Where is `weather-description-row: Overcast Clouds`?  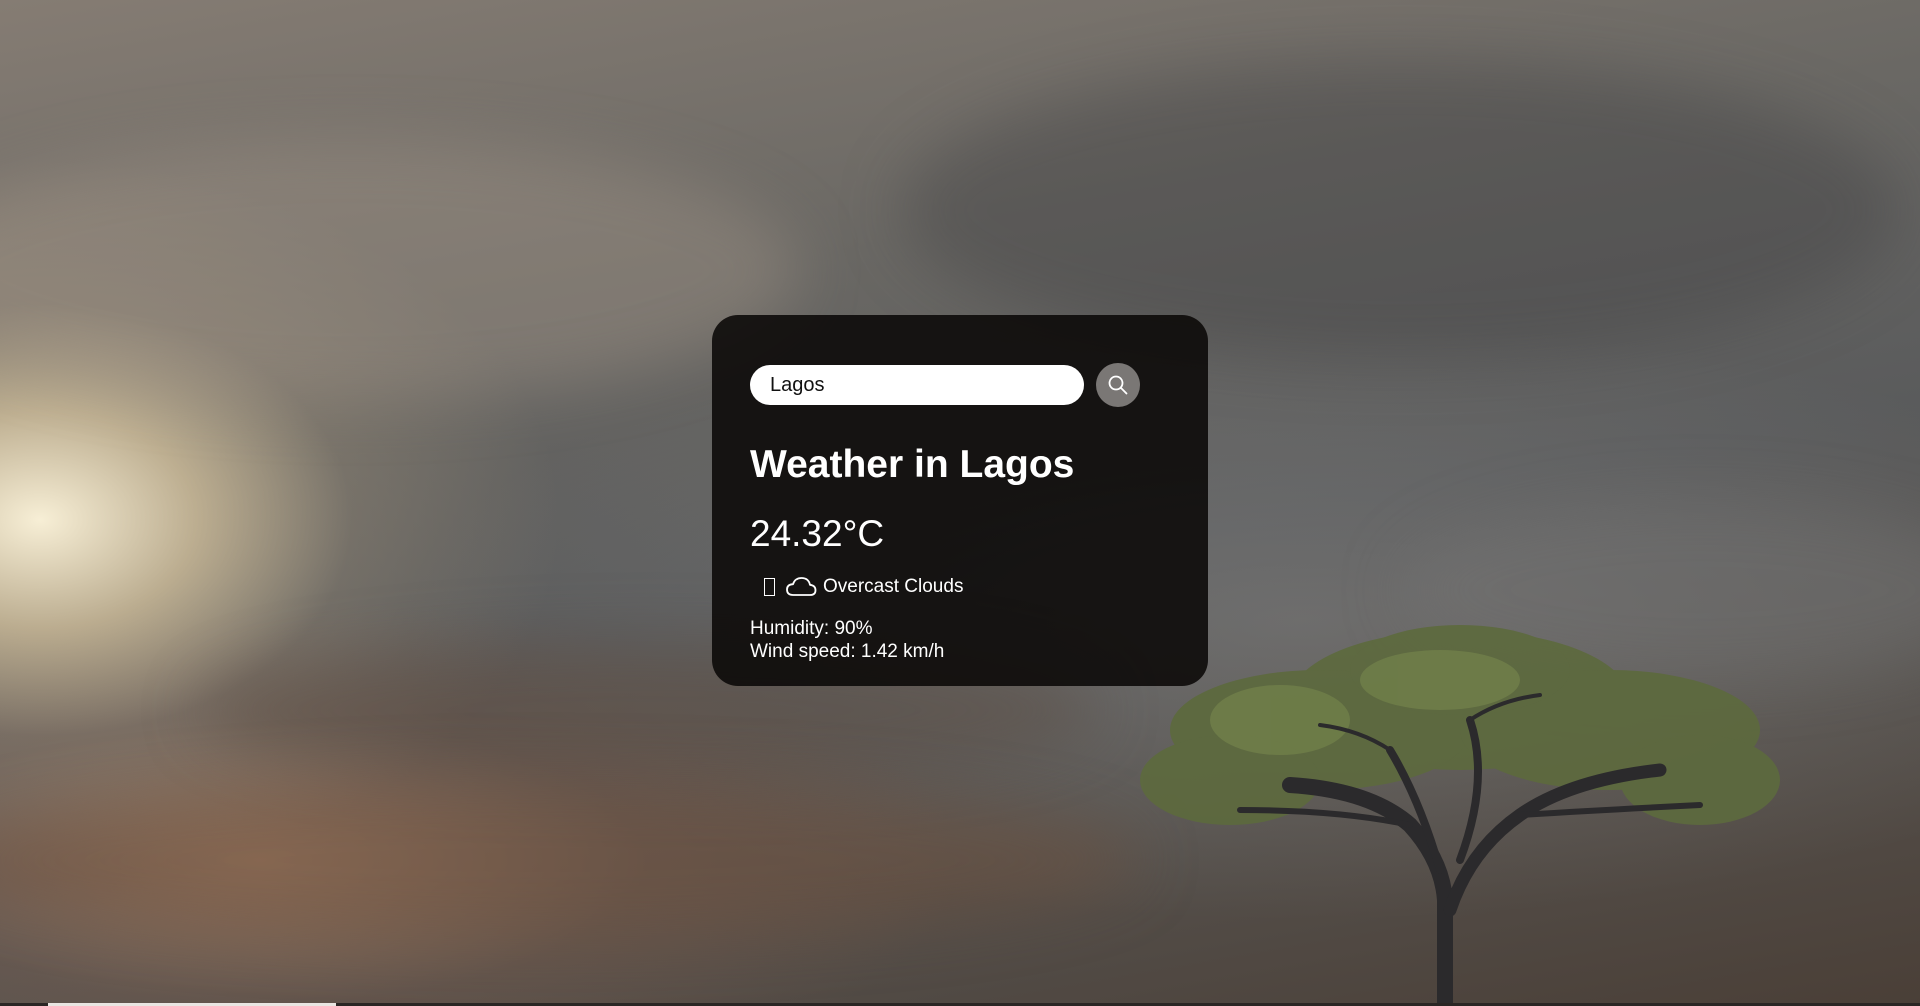 weather-description-row: Overcast Clouds is located at coordinates (960, 587).